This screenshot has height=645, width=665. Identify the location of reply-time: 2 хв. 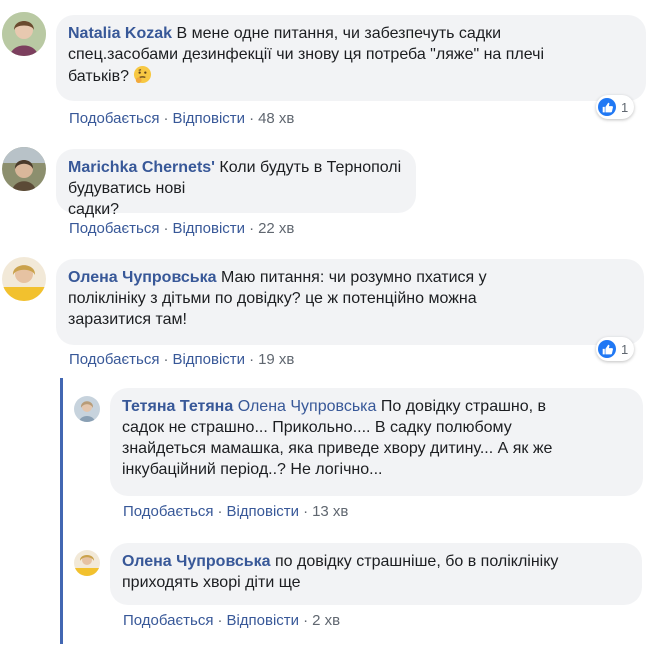
(326, 620).